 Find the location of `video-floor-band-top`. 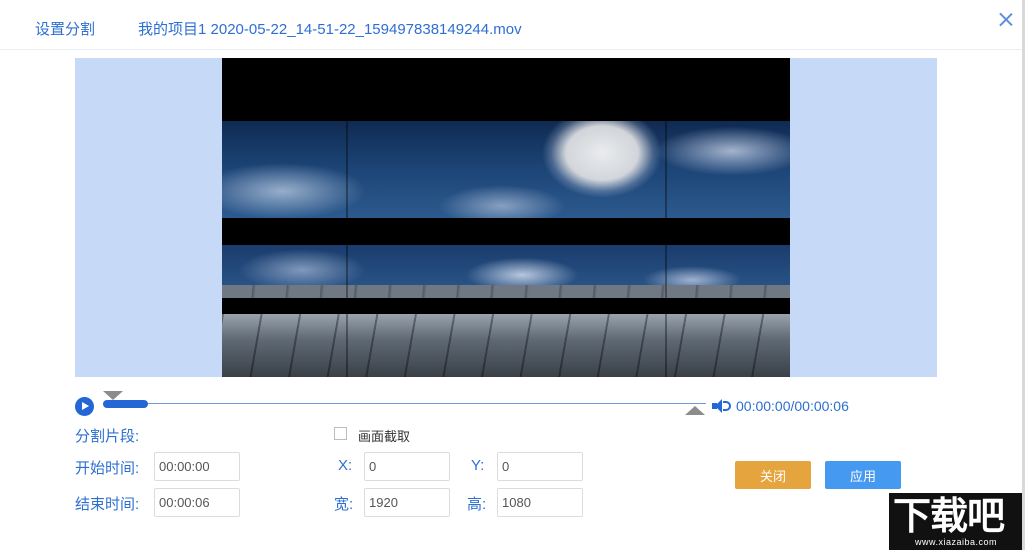

video-floor-band-top is located at coordinates (506, 291).